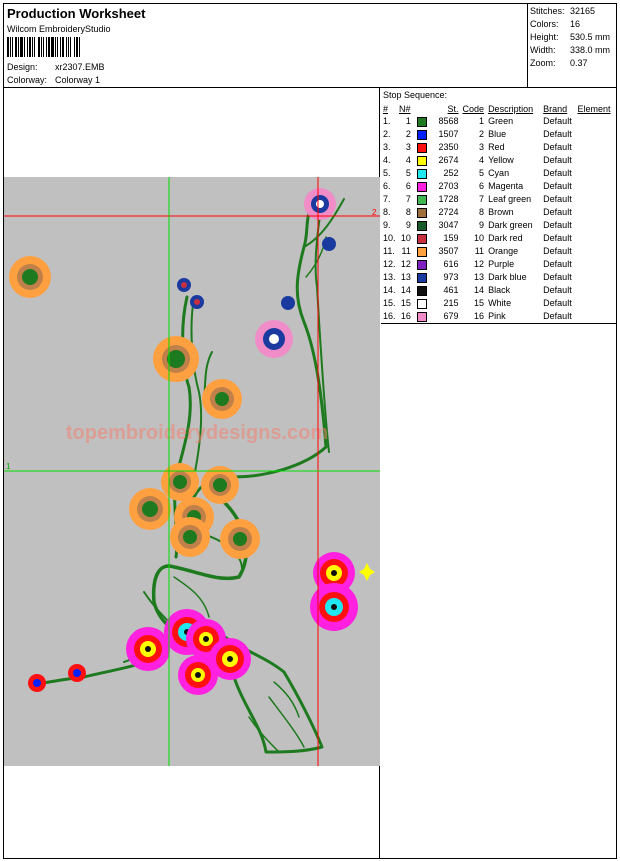  I want to click on row-number: 3, so click(408, 147).